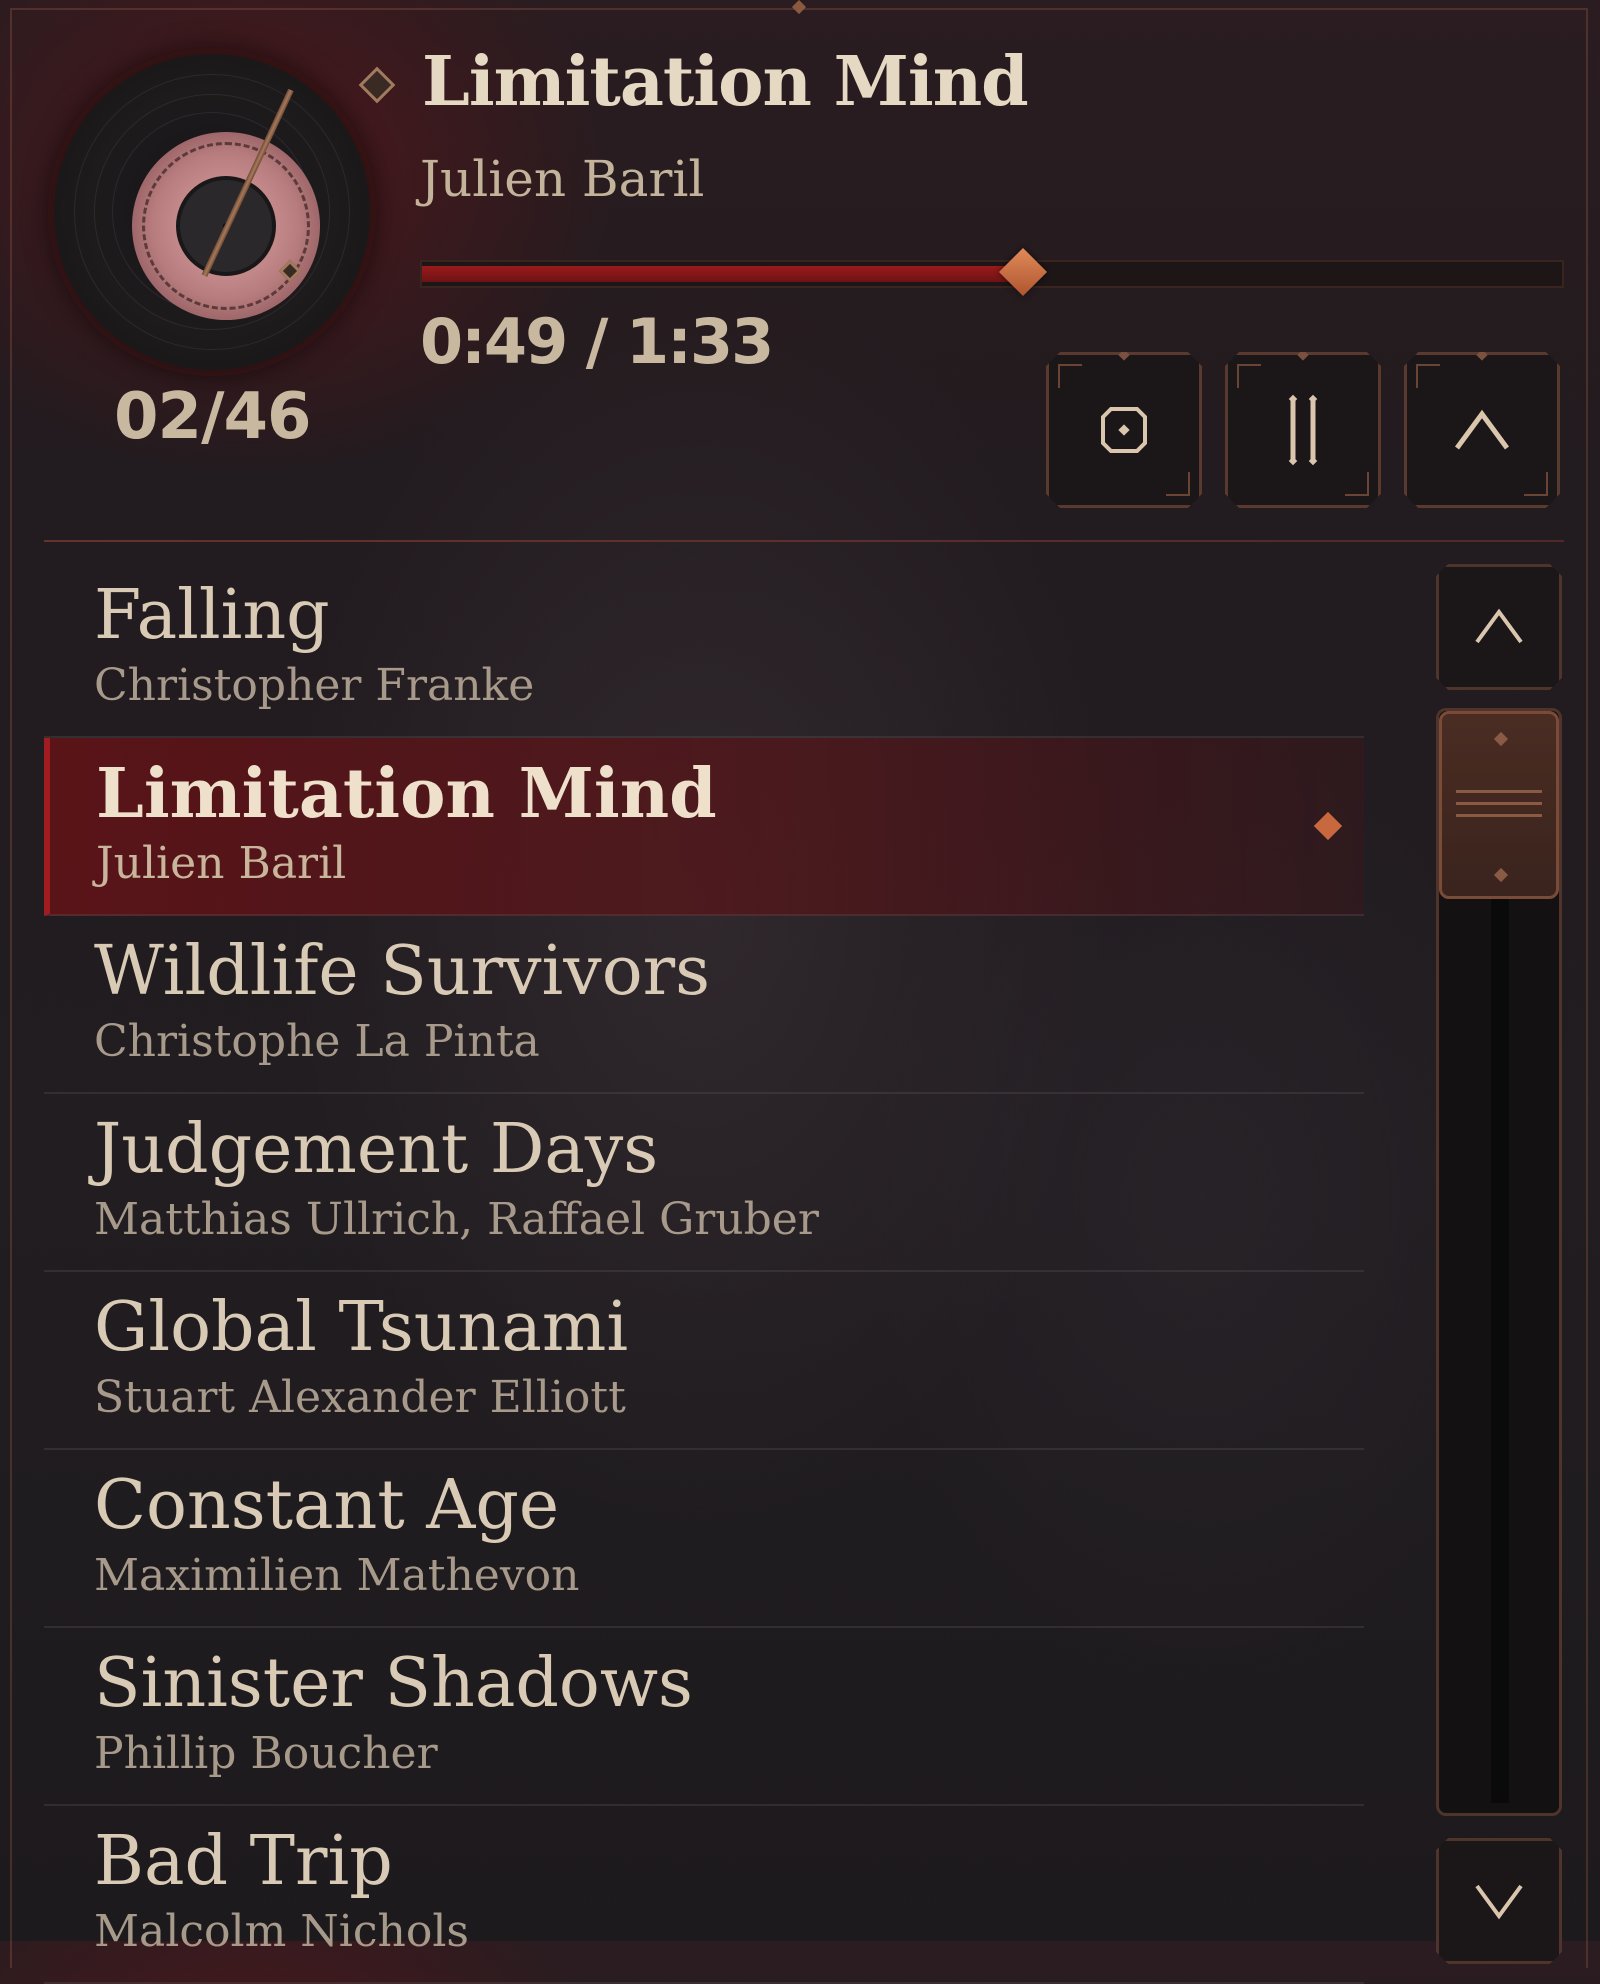 The image size is (1600, 1984). I want to click on chevron-down-icon, so click(1499, 1901).